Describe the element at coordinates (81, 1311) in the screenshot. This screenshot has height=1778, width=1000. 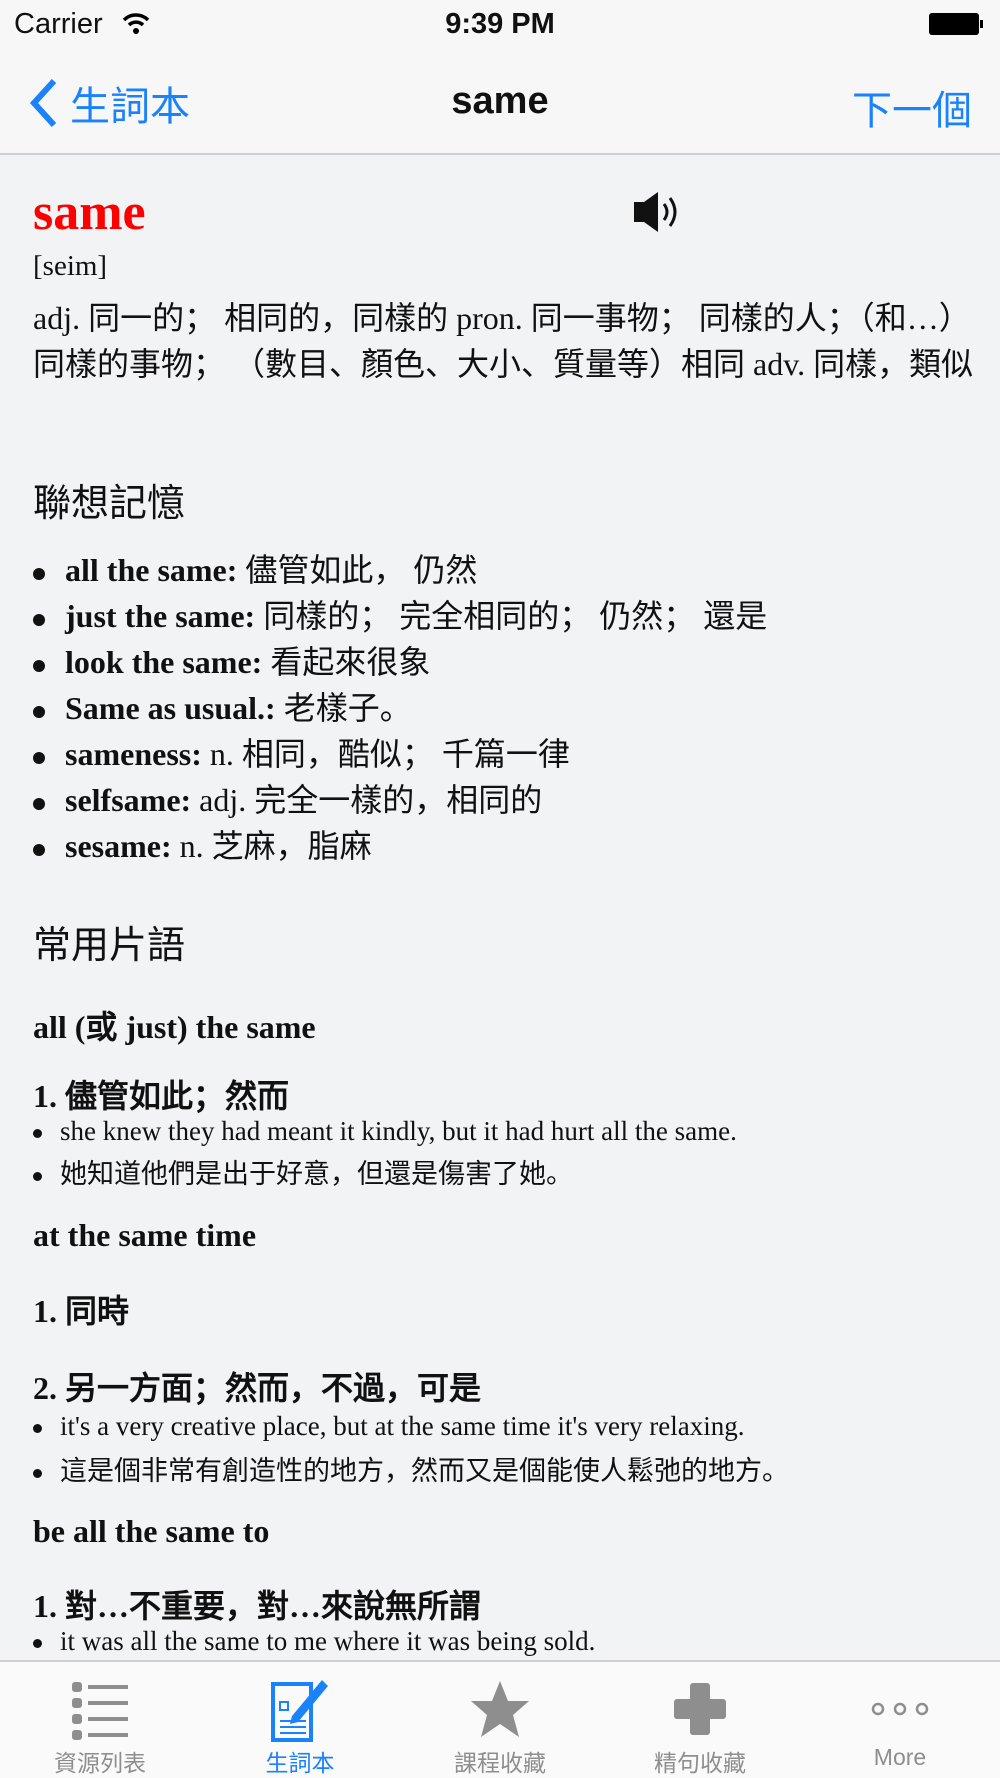
I see `sense: 1. 同時` at that location.